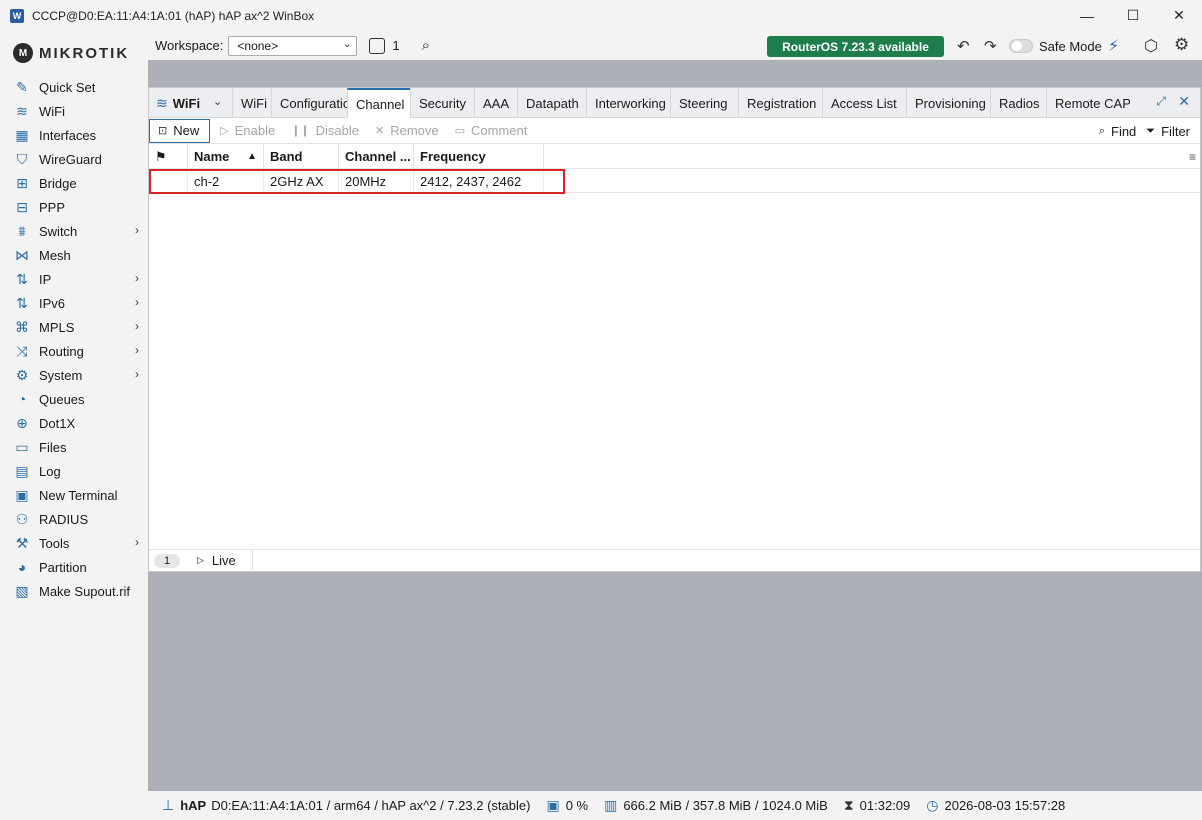 This screenshot has width=1202, height=820. What do you see at coordinates (22, 158) in the screenshot?
I see `shield-icon: ⛉` at bounding box center [22, 158].